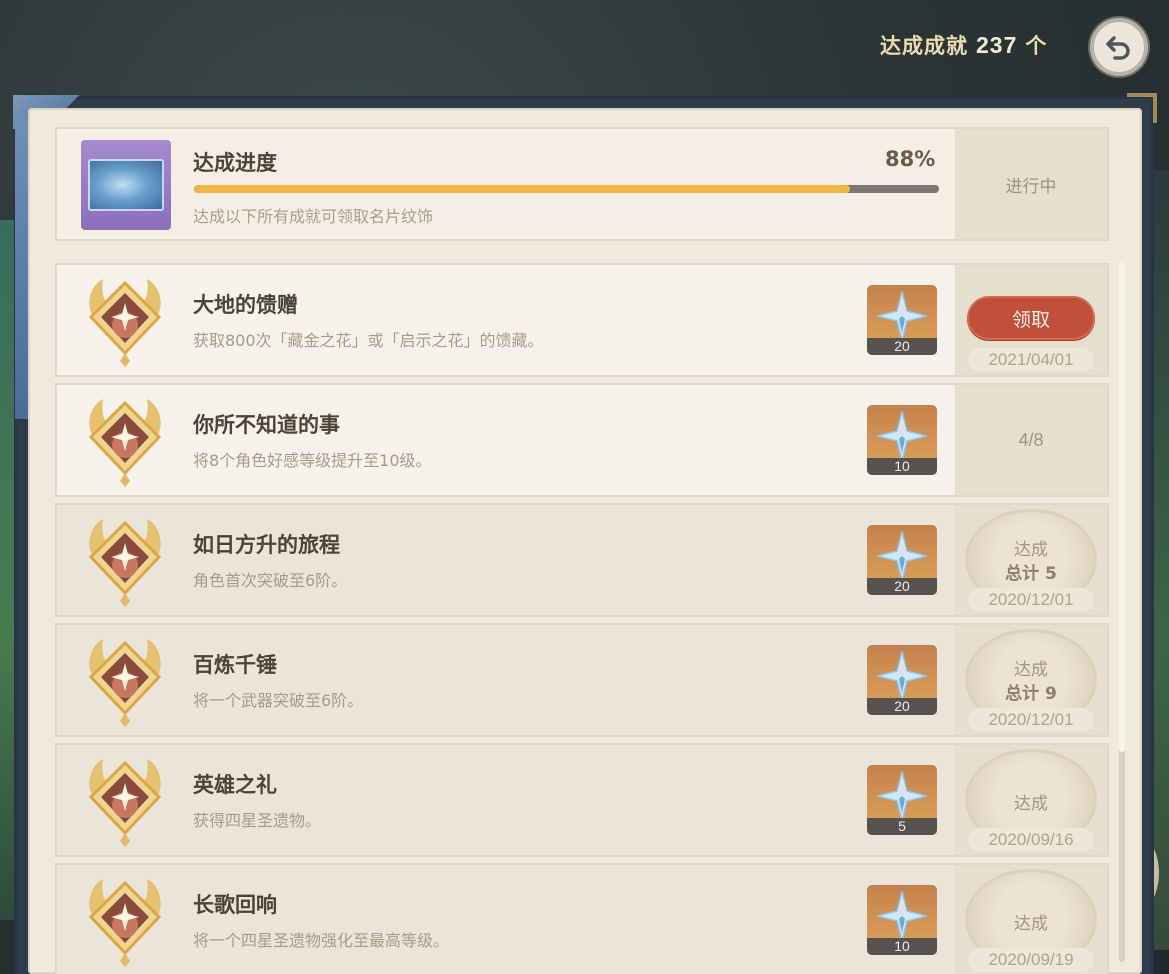 The width and height of the screenshot is (1169, 974). I want to click on achievement-status: 达成 2020/09/16, so click(1031, 800).